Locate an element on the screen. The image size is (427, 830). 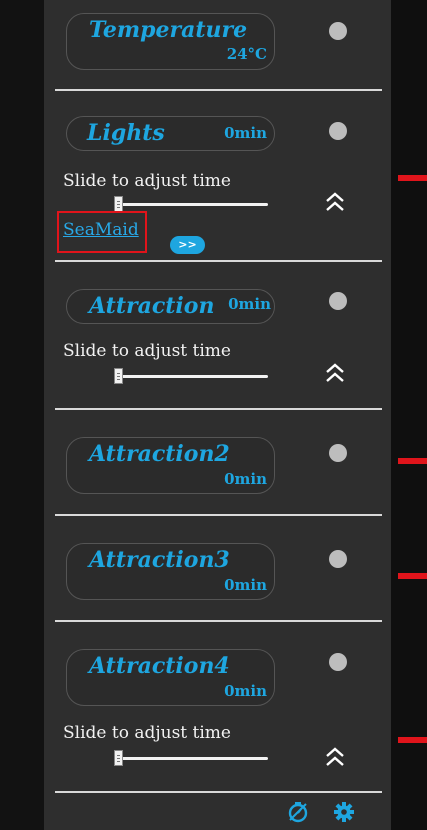
attraction4-title: Attraction4 is located at coordinates (159, 666).